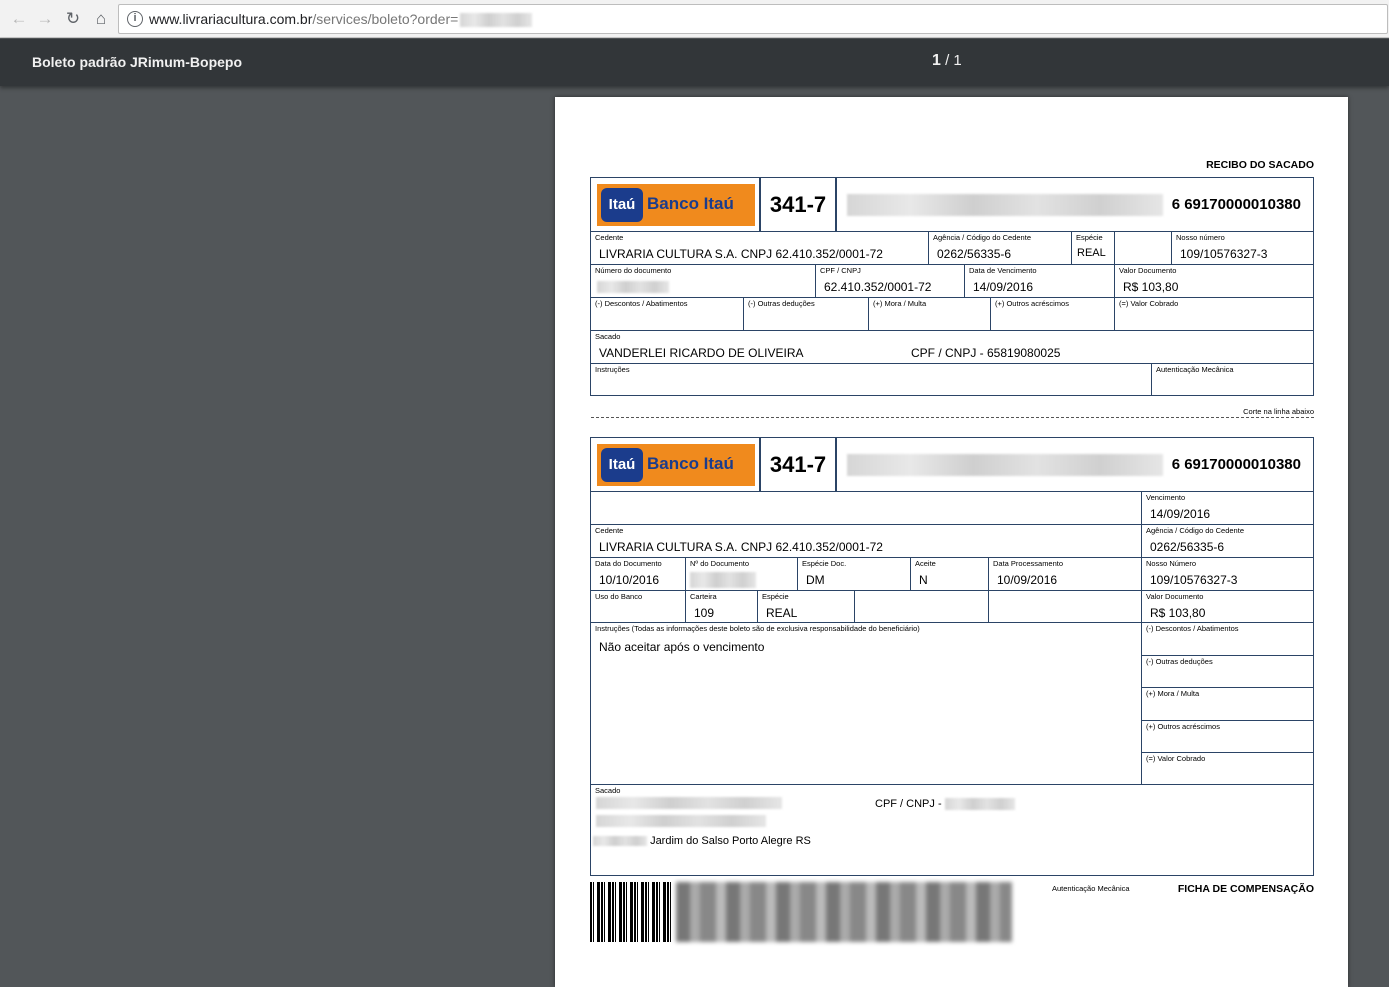 This screenshot has width=1389, height=987. I want to click on recibo-heading: RECIBO DO SACADO, so click(1260, 165).